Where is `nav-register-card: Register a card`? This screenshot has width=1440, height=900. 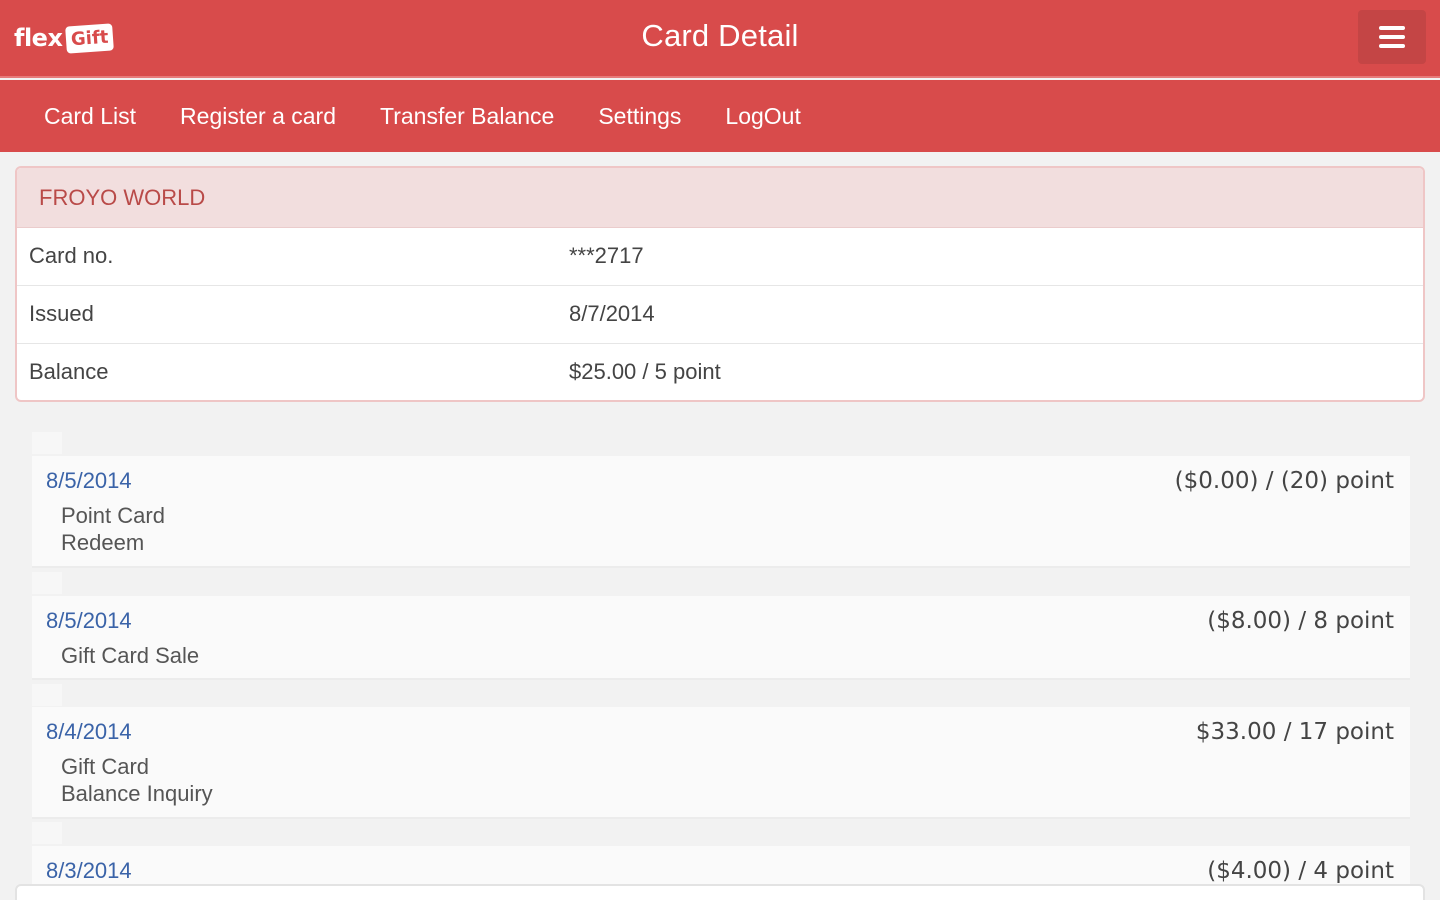 nav-register-card: Register a card is located at coordinates (258, 116).